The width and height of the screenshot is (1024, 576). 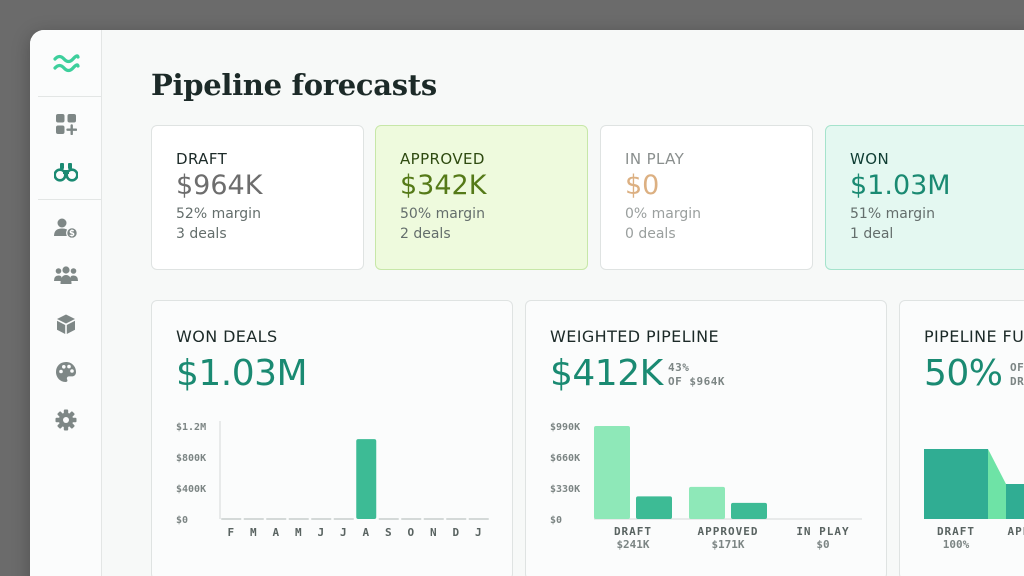 I want to click on palette-icon, so click(x=66, y=372).